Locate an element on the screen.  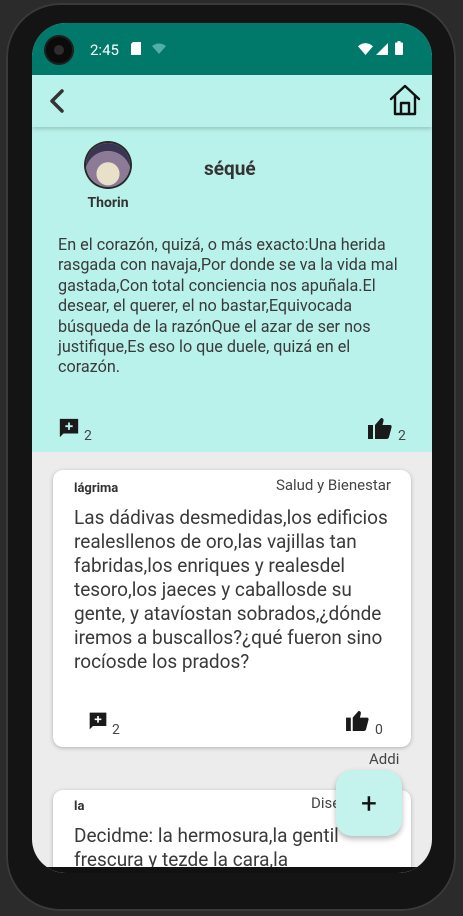
card-author: lágrima is located at coordinates (96, 488).